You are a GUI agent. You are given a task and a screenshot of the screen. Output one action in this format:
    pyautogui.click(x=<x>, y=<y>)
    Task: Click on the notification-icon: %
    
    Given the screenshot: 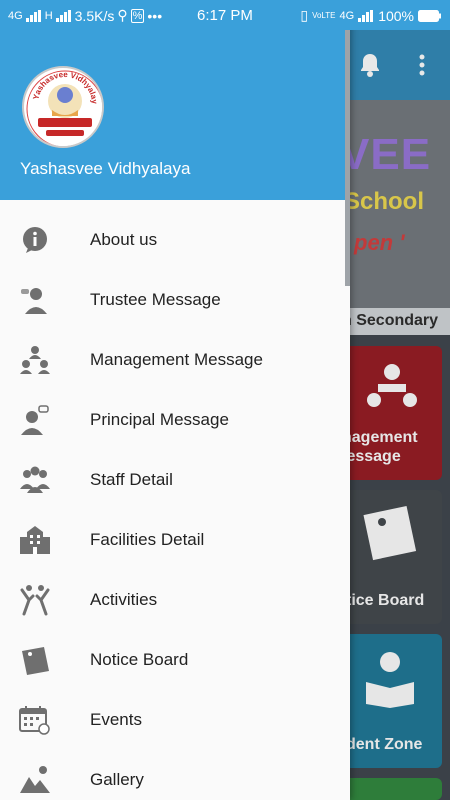 What is the action you would take?
    pyautogui.click(x=137, y=15)
    